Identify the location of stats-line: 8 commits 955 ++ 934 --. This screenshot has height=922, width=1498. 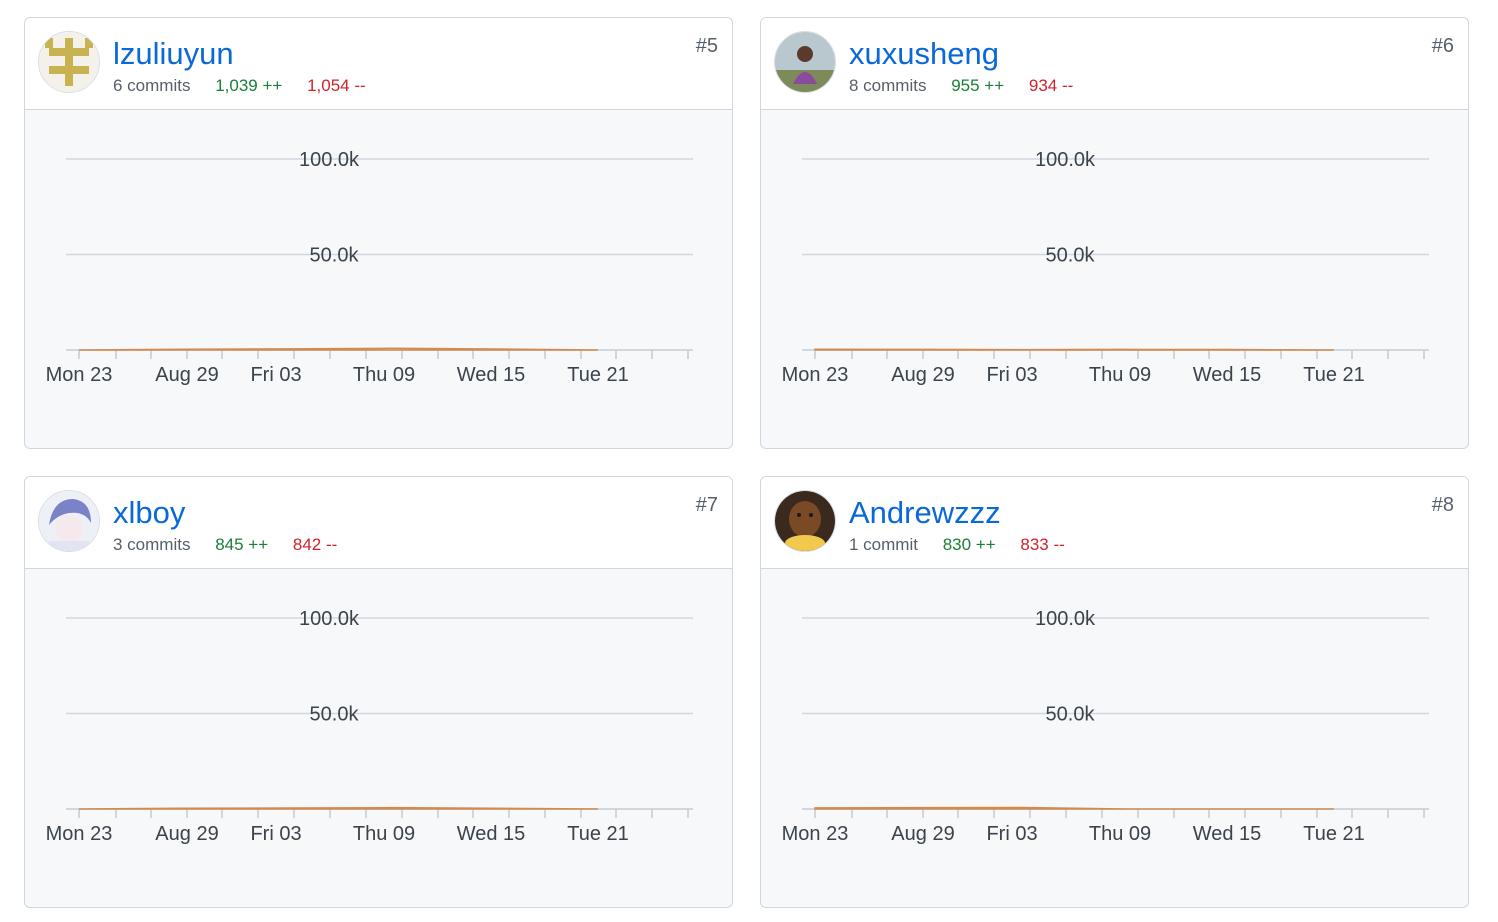
(961, 86).